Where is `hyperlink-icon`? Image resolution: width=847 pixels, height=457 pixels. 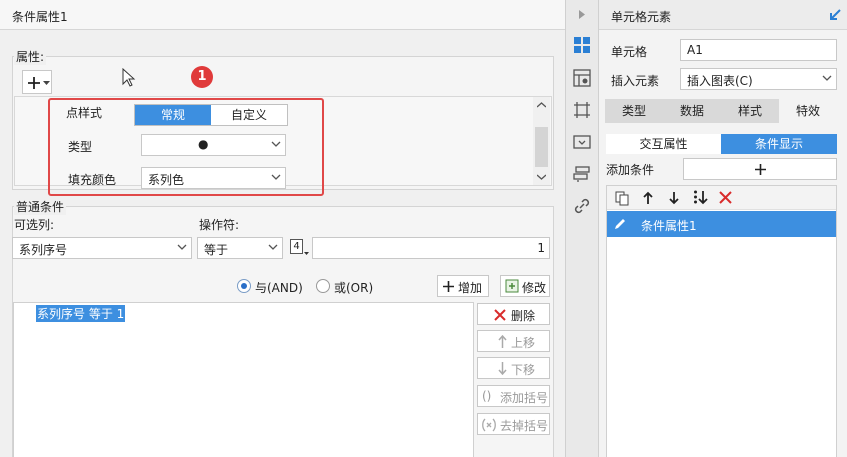
hyperlink-icon is located at coordinates (582, 206).